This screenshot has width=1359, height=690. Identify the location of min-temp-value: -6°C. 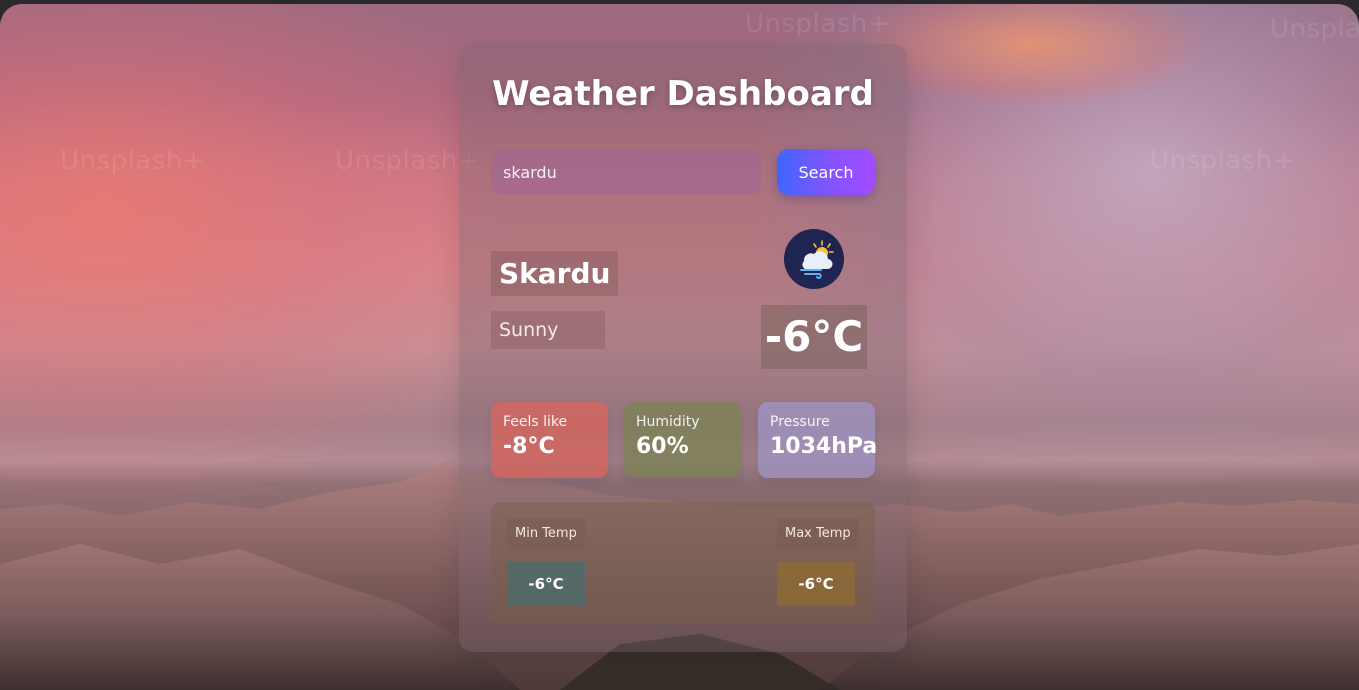
(546, 584).